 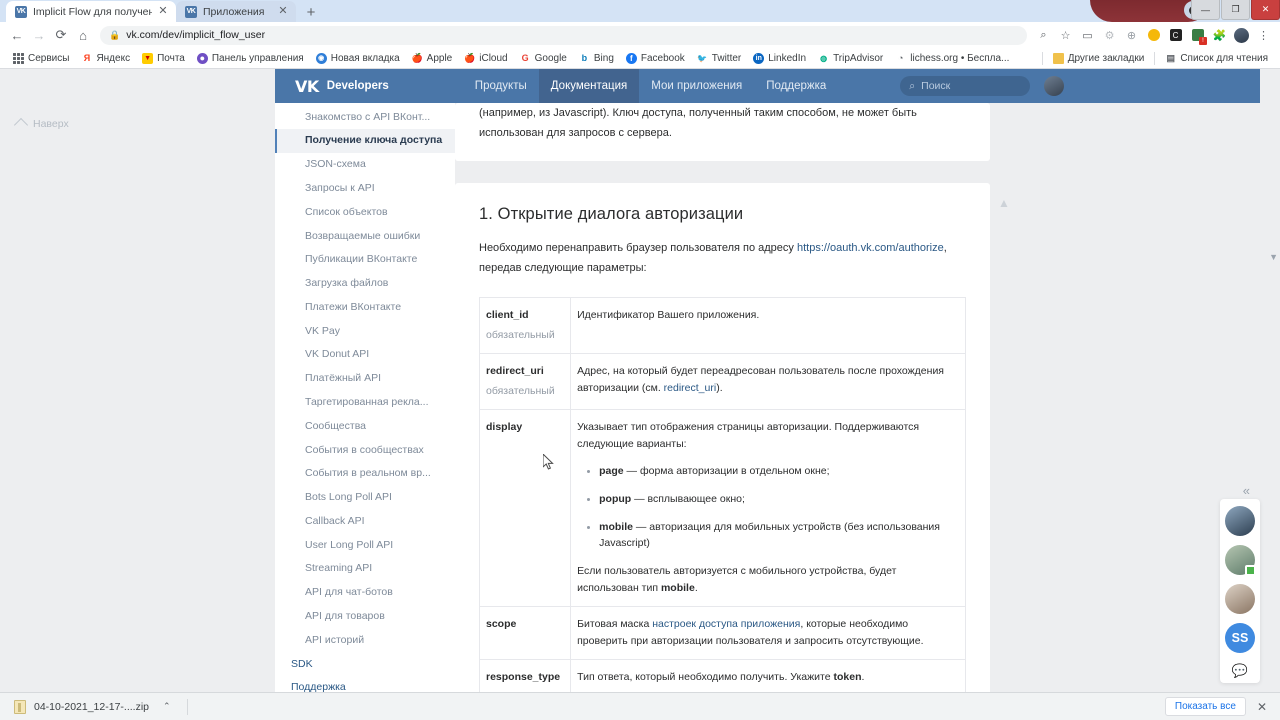 What do you see at coordinates (365, 212) in the screenshot?
I see `sidebar-item-object-list: Список объектов` at bounding box center [365, 212].